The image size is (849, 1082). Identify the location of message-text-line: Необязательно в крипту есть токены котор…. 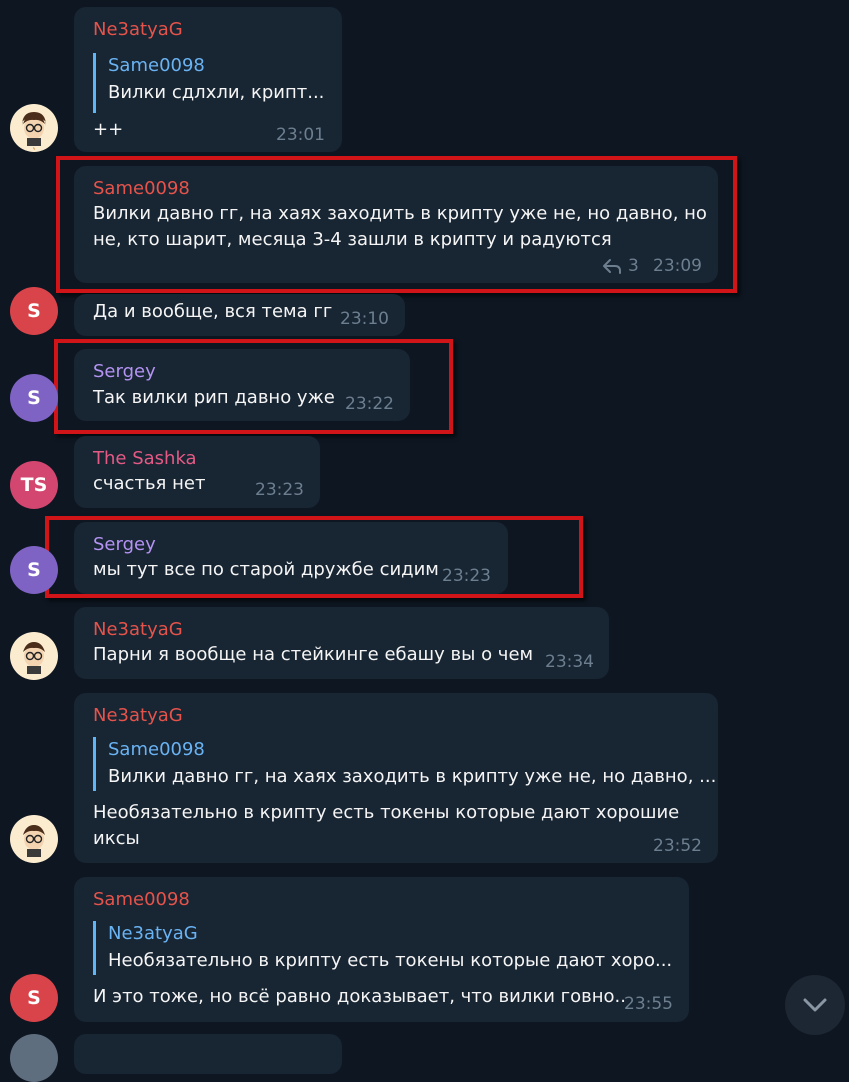
(386, 812).